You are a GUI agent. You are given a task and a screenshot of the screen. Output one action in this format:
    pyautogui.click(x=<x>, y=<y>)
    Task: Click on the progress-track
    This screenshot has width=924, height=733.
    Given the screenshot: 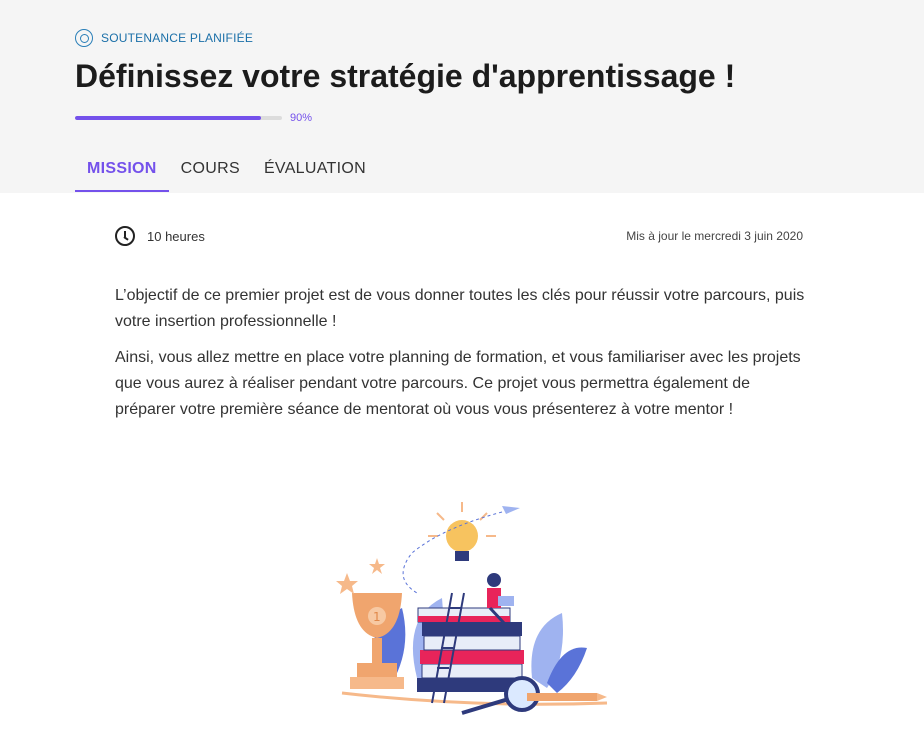 What is the action you would take?
    pyautogui.click(x=178, y=118)
    